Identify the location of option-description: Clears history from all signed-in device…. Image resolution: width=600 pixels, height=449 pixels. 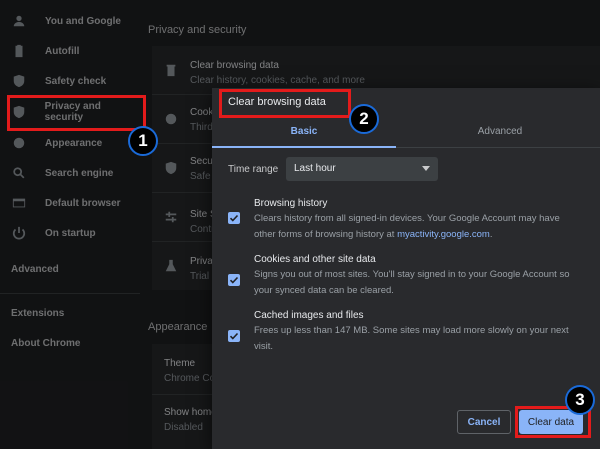
(407, 226).